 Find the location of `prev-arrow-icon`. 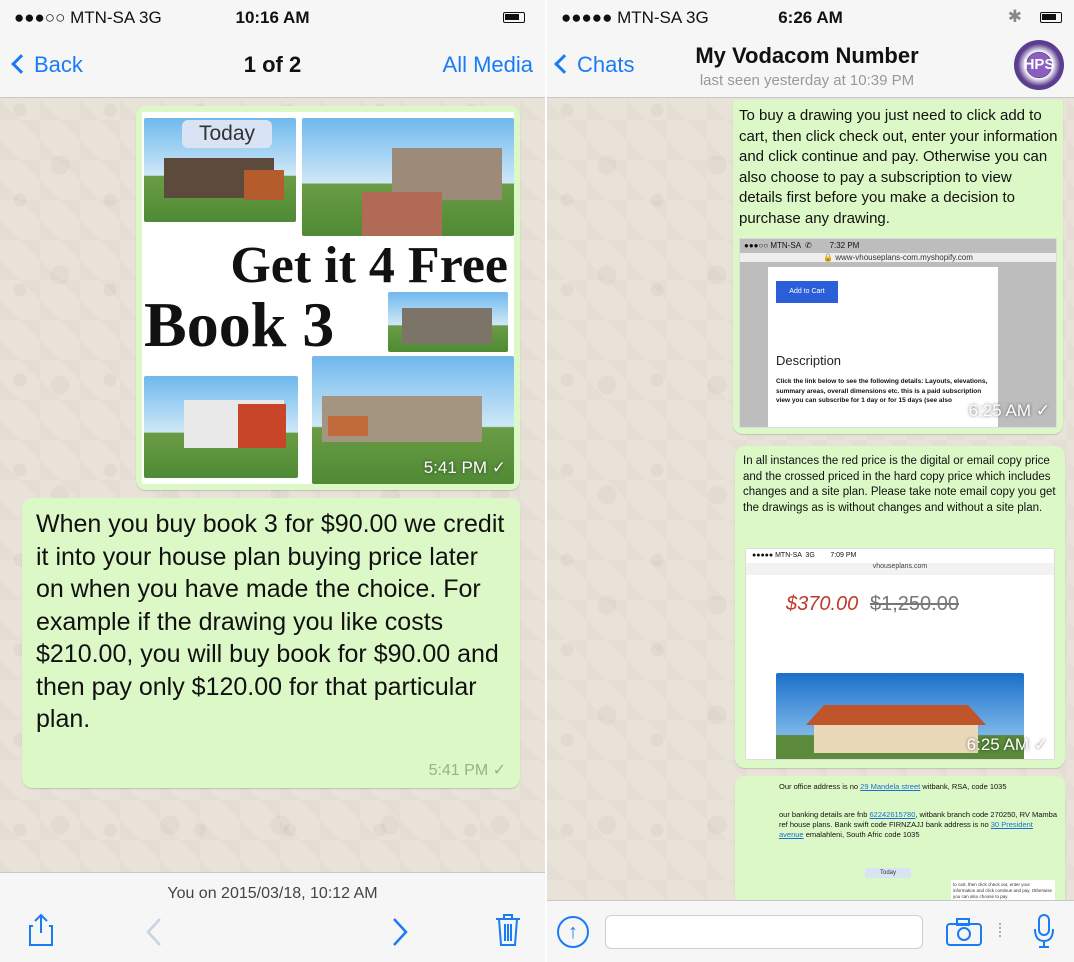

prev-arrow-icon is located at coordinates (154, 934).